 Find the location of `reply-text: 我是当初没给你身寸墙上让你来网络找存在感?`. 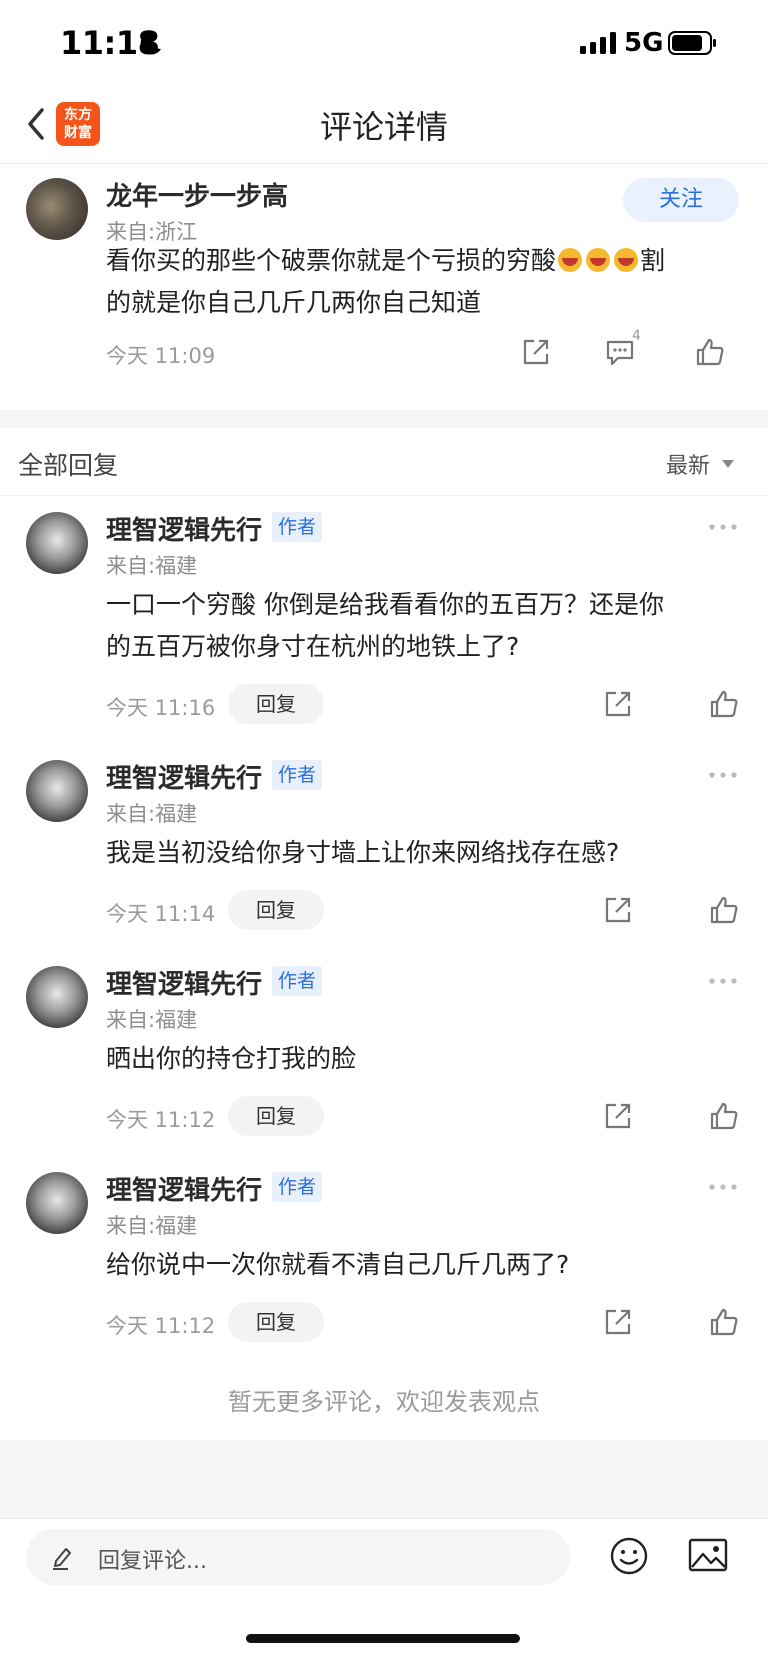

reply-text: 我是当初没给你身寸墙上让你来网络找存在感? is located at coordinates (363, 852).